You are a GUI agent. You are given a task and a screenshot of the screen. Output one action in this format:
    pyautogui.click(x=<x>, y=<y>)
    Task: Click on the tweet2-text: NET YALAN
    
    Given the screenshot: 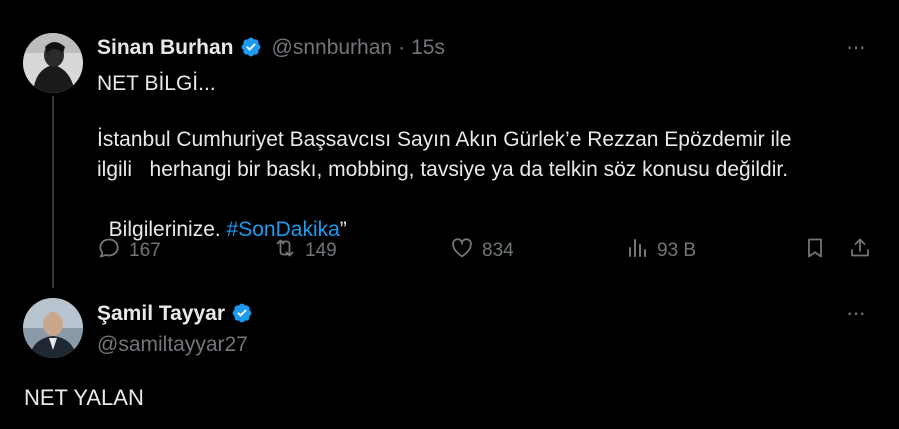 What is the action you would take?
    pyautogui.click(x=84, y=397)
    